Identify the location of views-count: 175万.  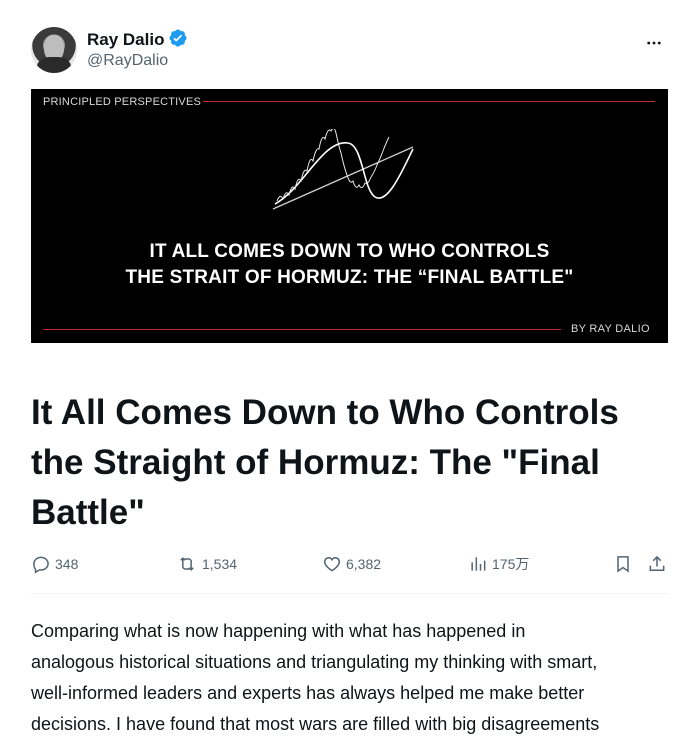
(511, 564).